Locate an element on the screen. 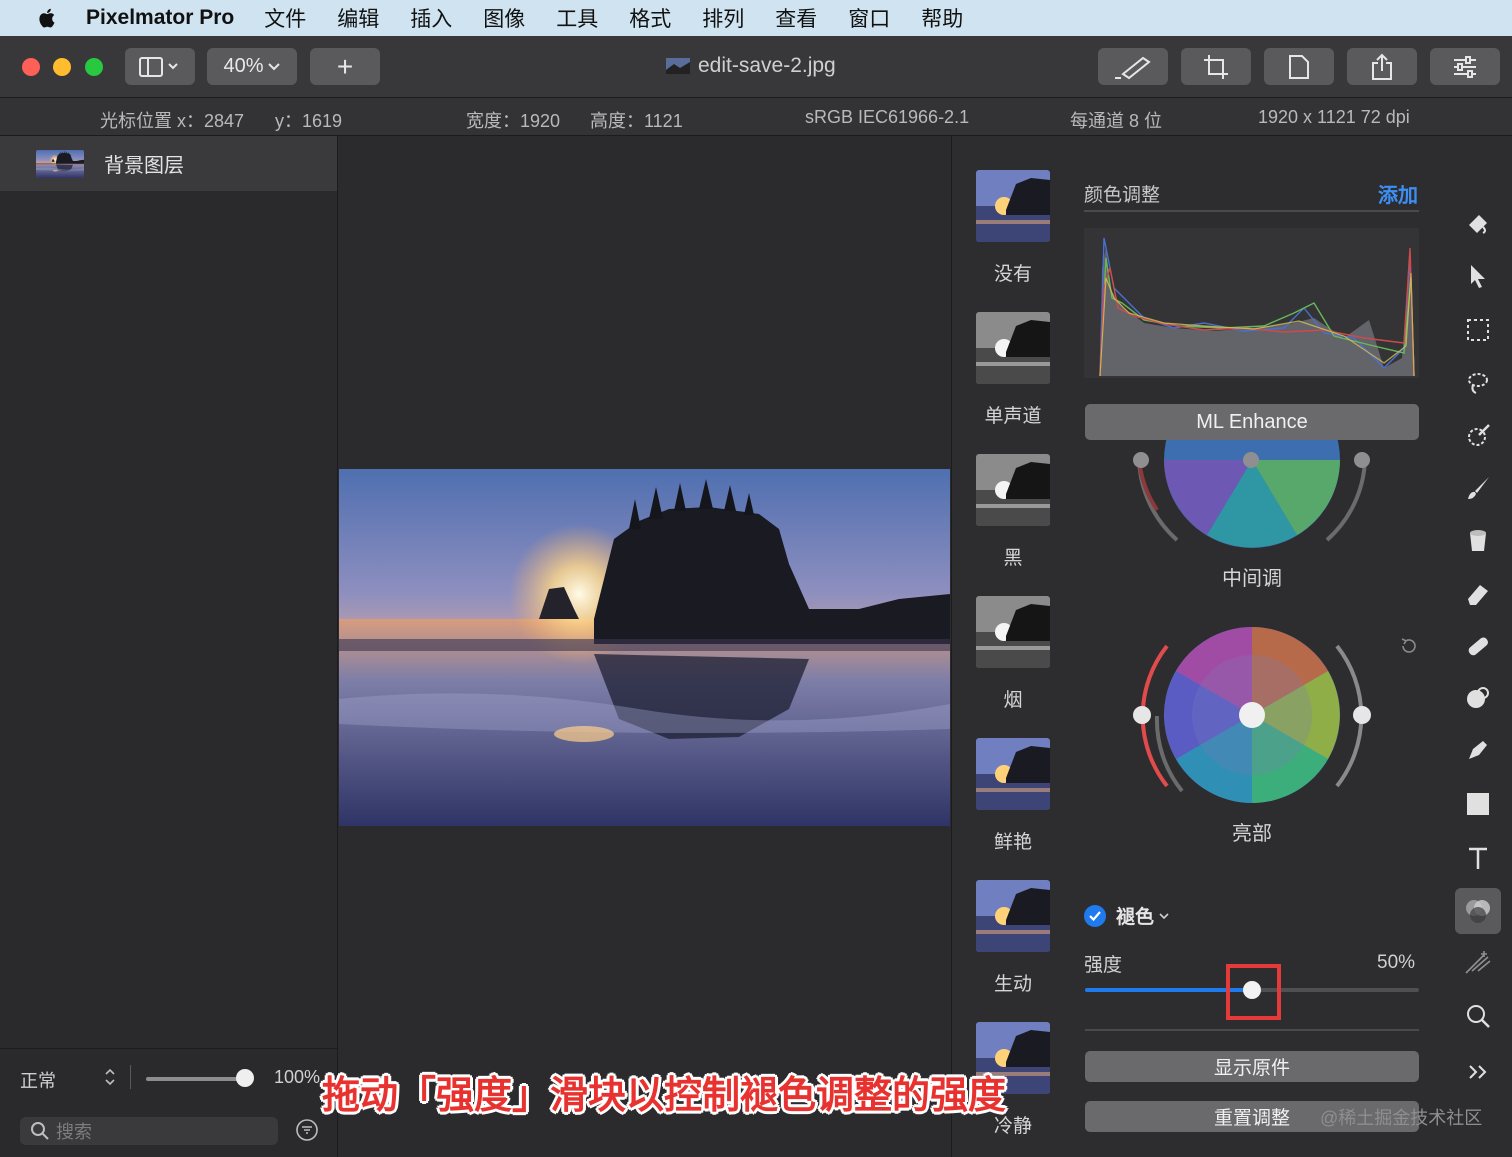 Image resolution: width=1512 pixels, height=1157 pixels. markup-button is located at coordinates (1133, 66).